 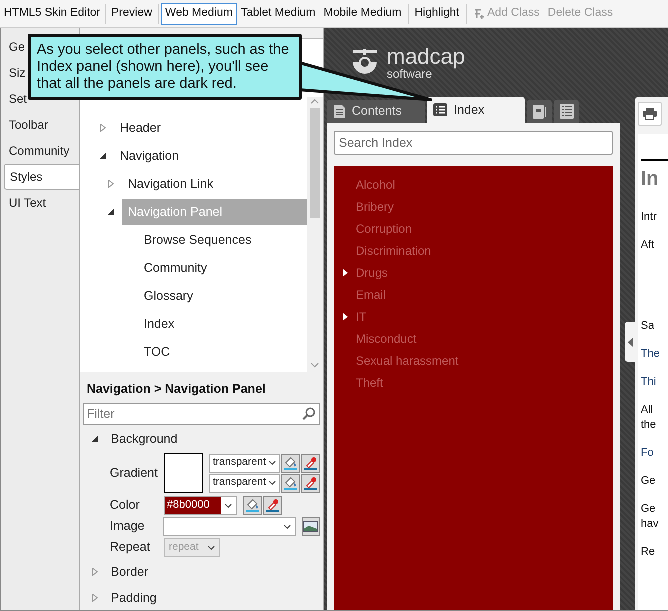 What do you see at coordinates (134, 473) in the screenshot?
I see `property-label: Gradient` at bounding box center [134, 473].